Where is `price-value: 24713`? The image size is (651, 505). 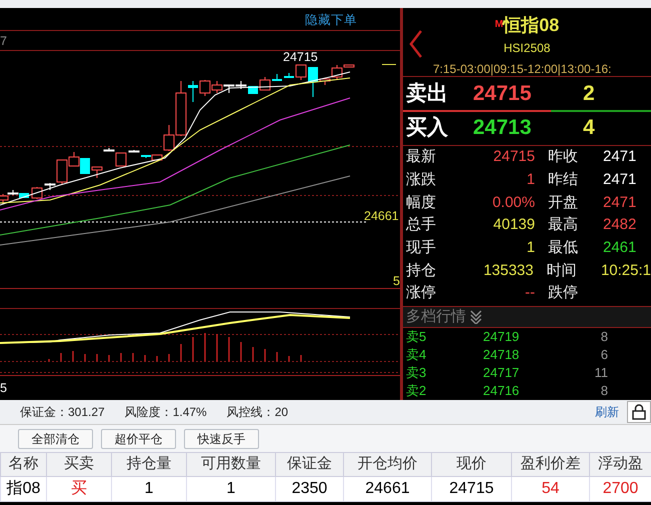 price-value: 24713 is located at coordinates (502, 128).